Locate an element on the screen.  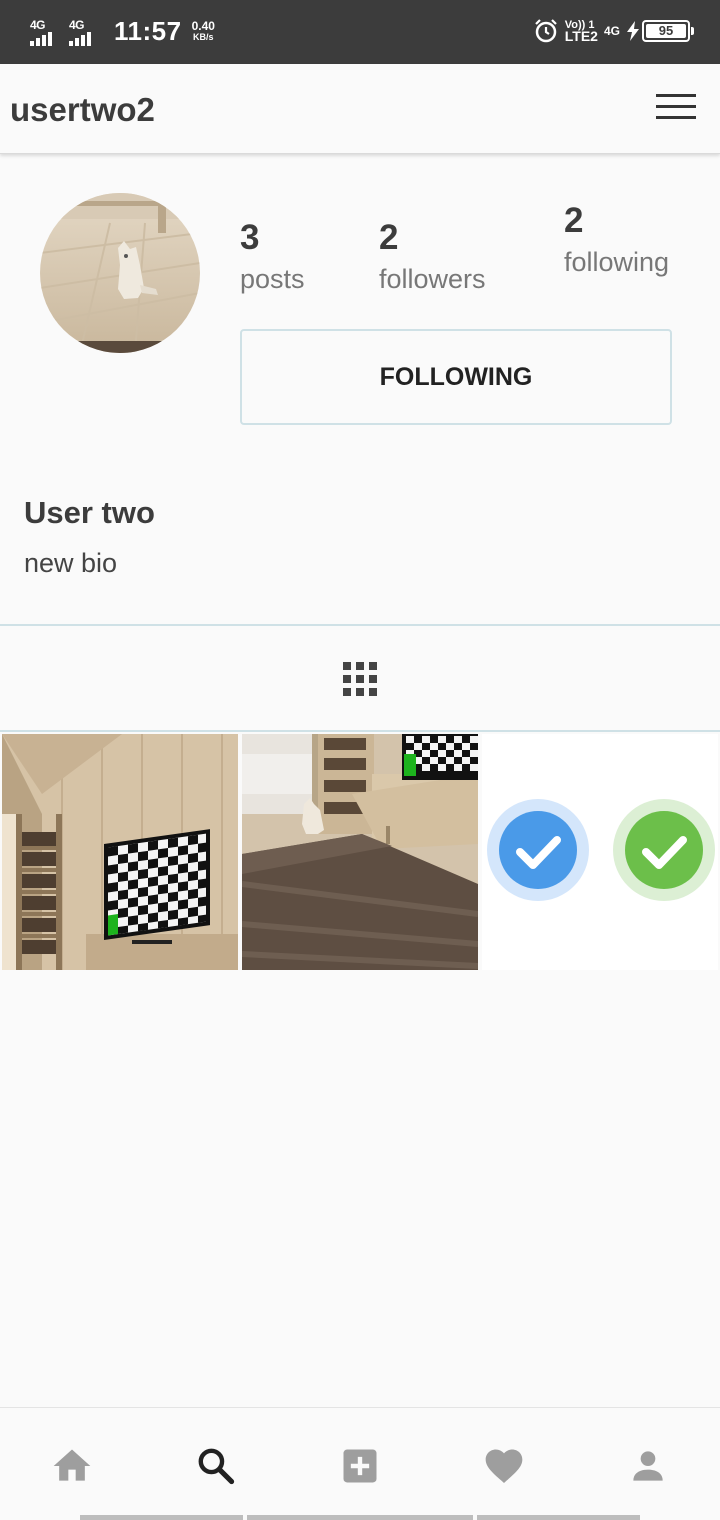
followers-count: 2 is located at coordinates (389, 237).